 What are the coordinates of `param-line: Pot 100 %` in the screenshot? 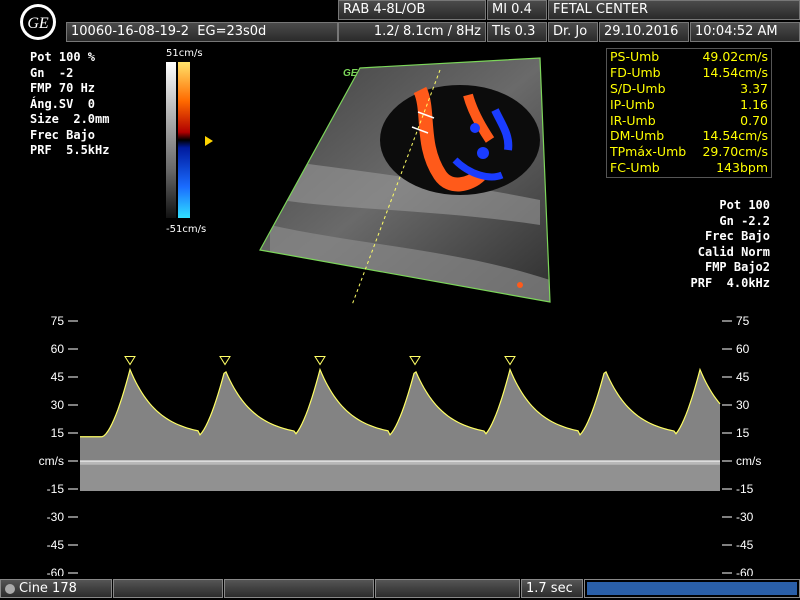 It's located at (63, 57).